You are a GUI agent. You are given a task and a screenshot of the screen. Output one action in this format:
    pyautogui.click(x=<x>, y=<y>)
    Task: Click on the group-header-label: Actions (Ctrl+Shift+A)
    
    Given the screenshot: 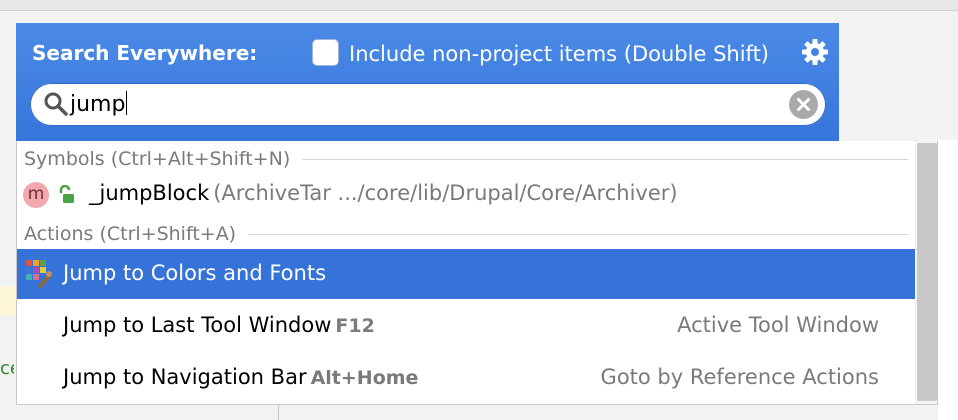 What is the action you would take?
    pyautogui.click(x=130, y=234)
    